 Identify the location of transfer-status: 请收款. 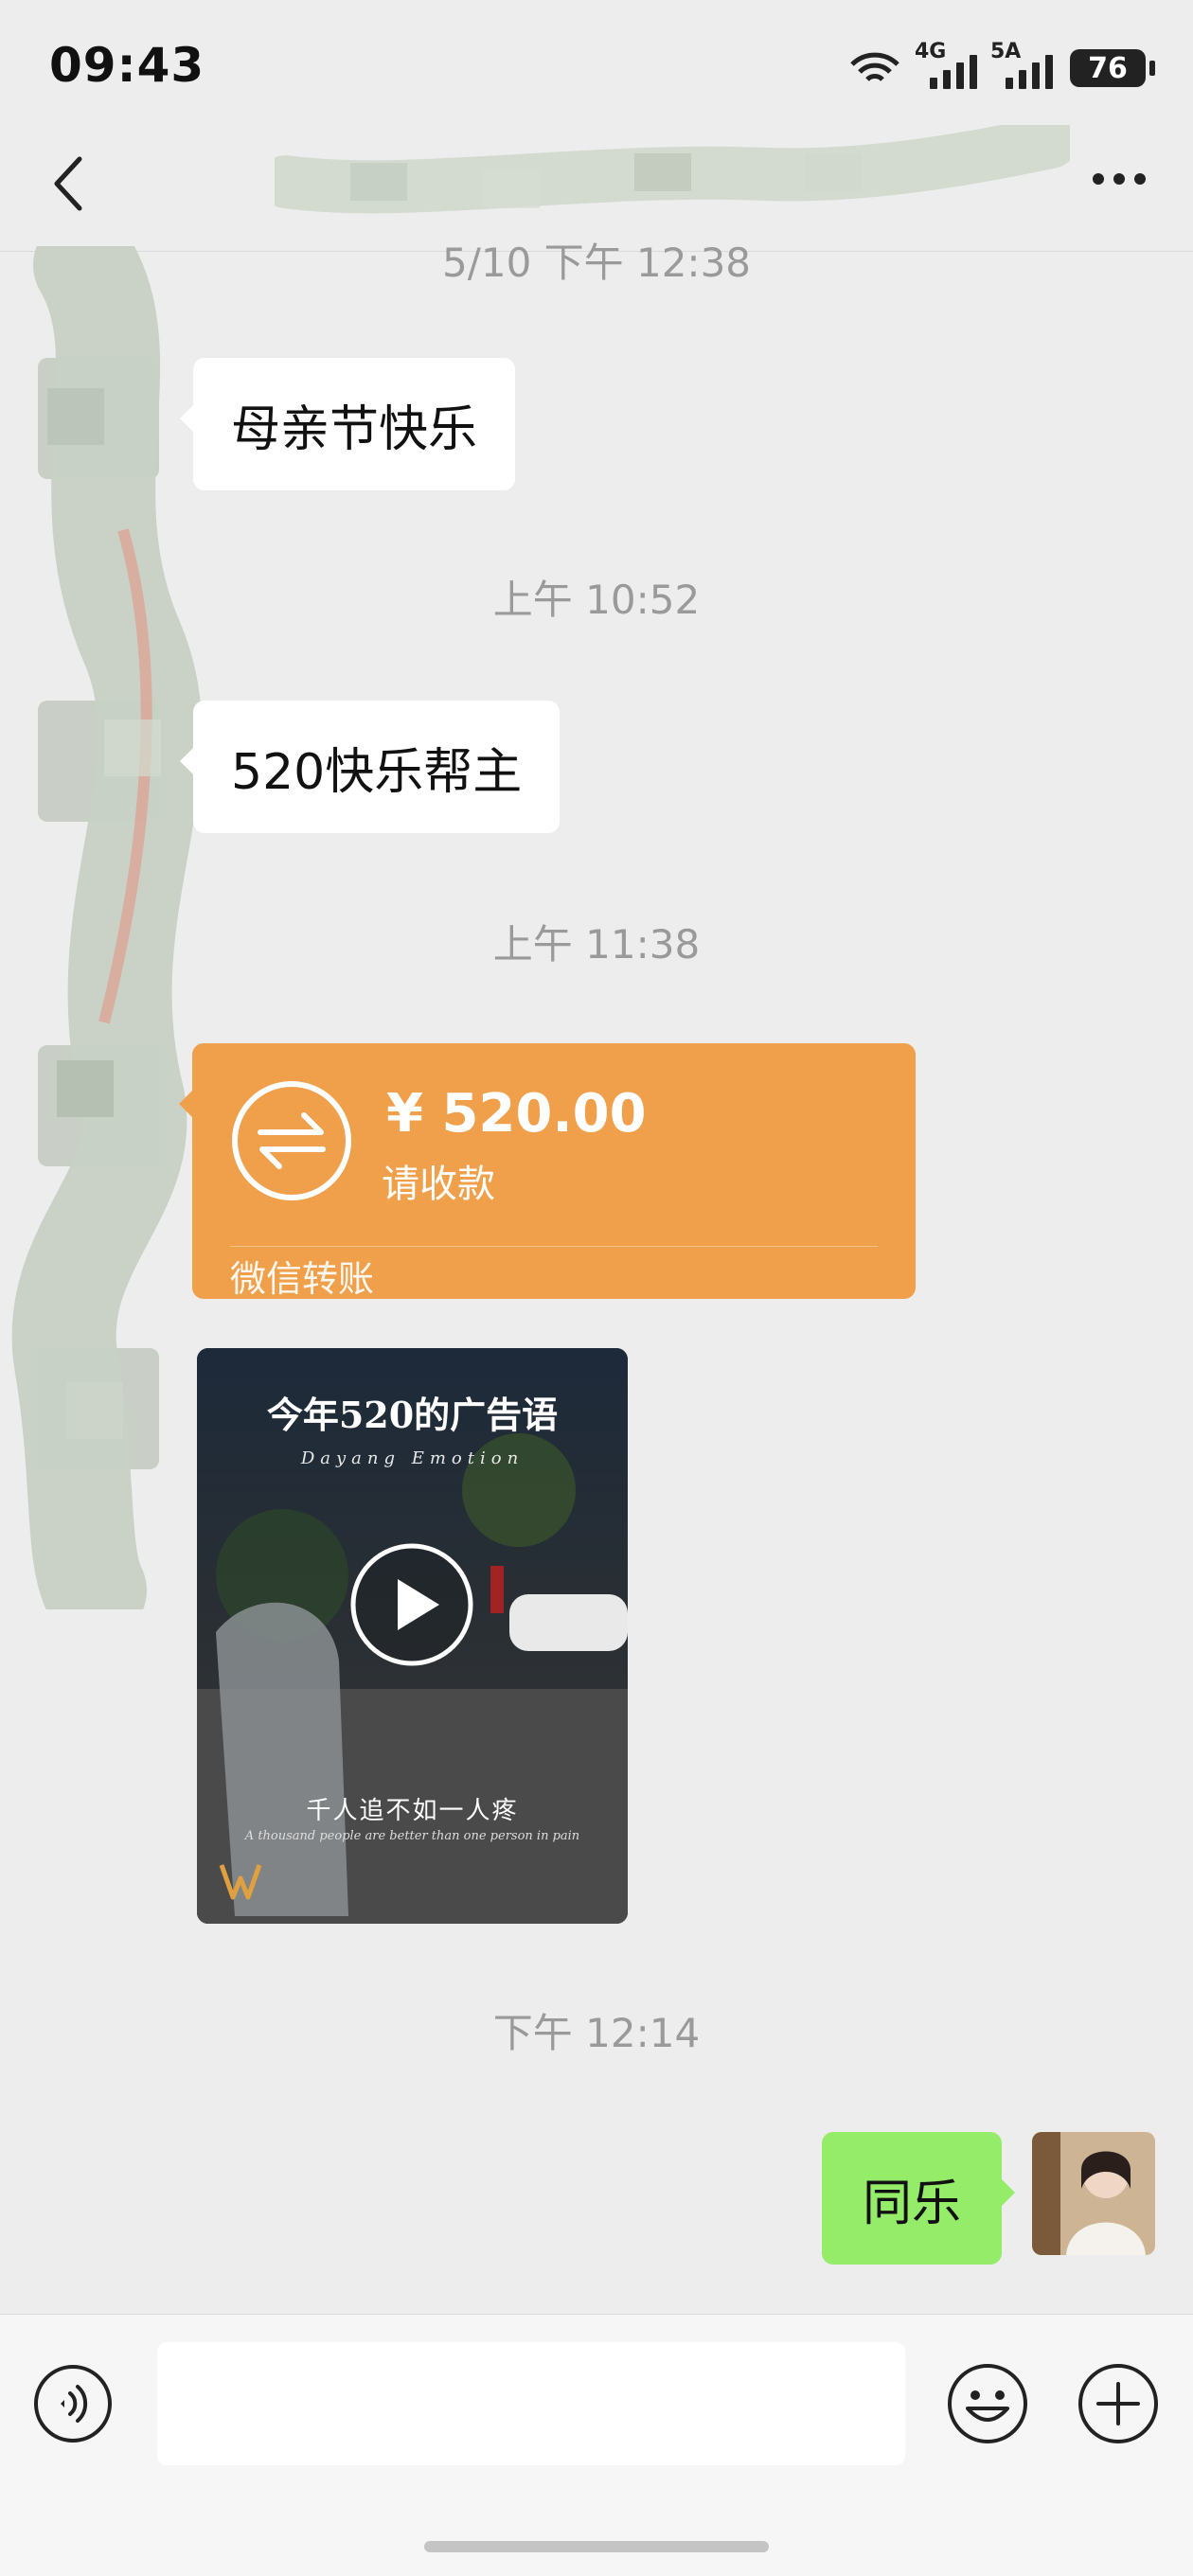
(438, 1185).